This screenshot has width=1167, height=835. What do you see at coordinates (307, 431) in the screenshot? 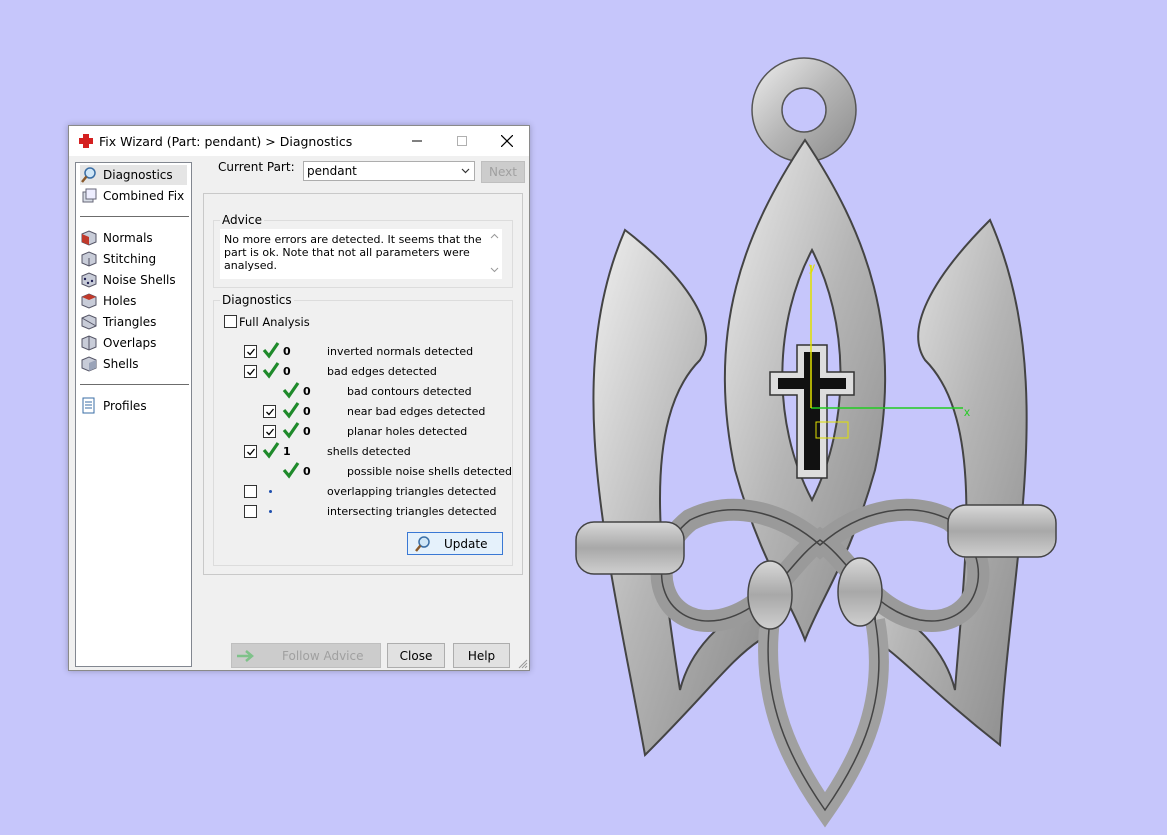
I see `planar-holes-count: 0` at bounding box center [307, 431].